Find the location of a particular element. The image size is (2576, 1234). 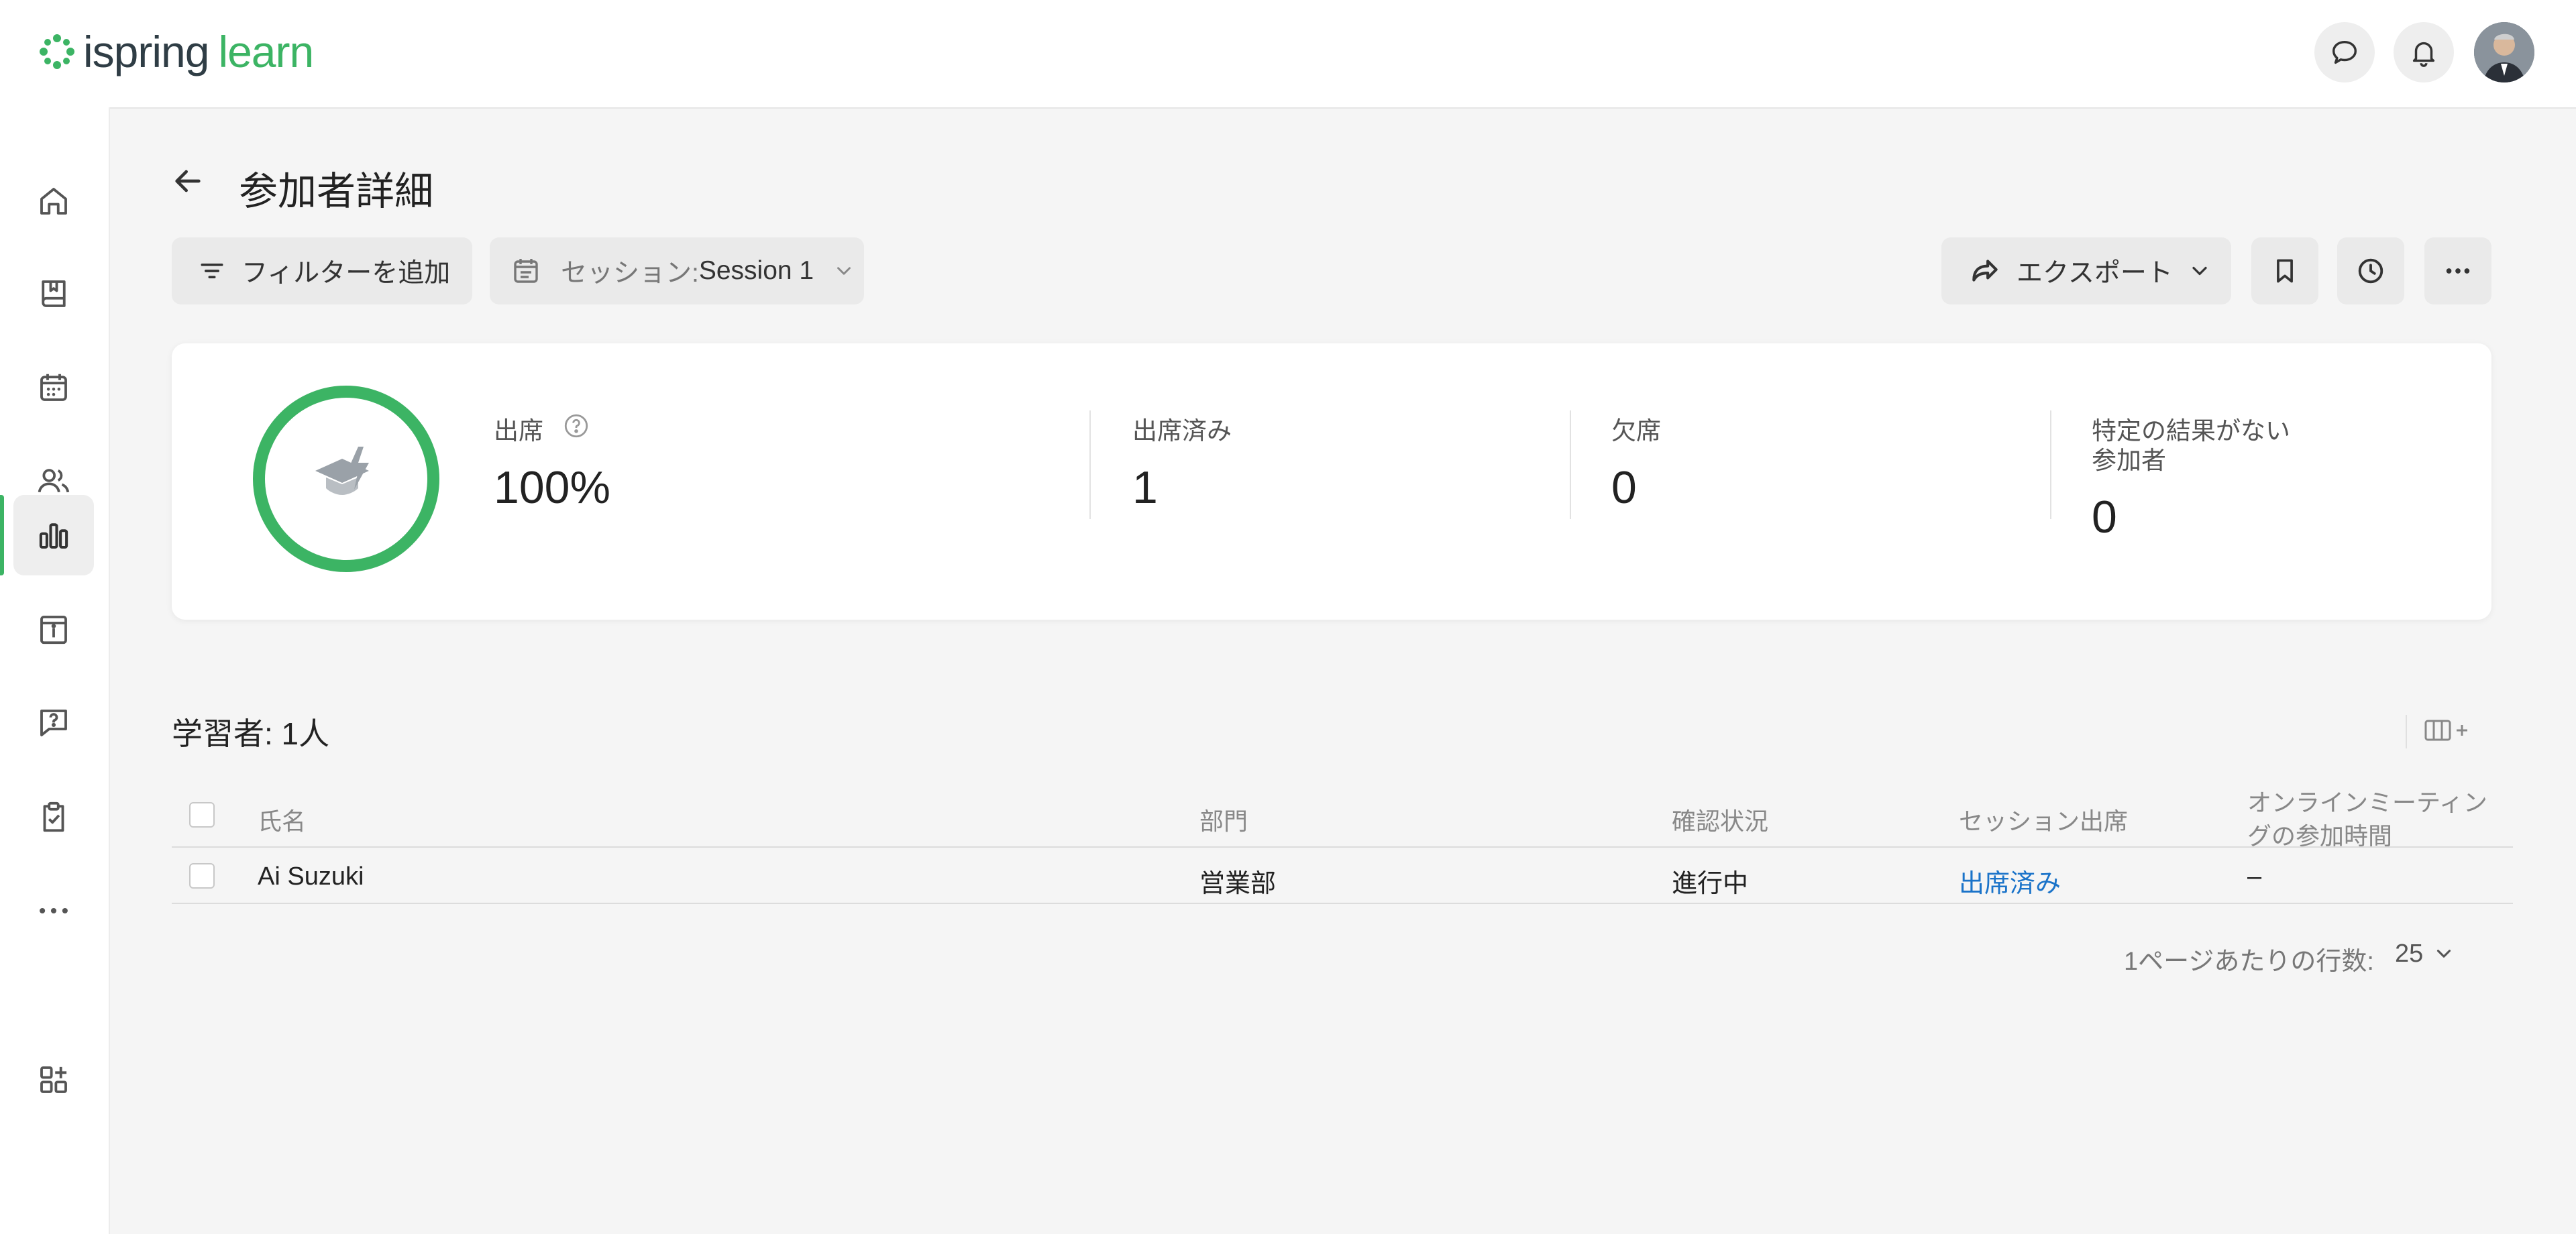

attended-value: 1 is located at coordinates (1145, 487).